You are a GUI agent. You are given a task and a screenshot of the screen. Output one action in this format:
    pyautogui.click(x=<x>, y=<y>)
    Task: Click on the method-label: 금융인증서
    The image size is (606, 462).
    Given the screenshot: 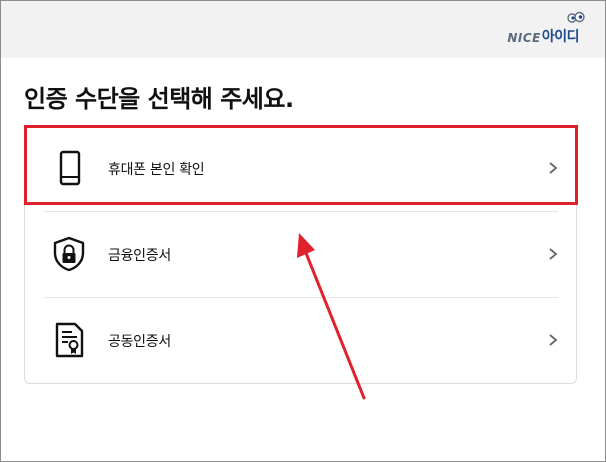 What is the action you would take?
    pyautogui.click(x=139, y=256)
    